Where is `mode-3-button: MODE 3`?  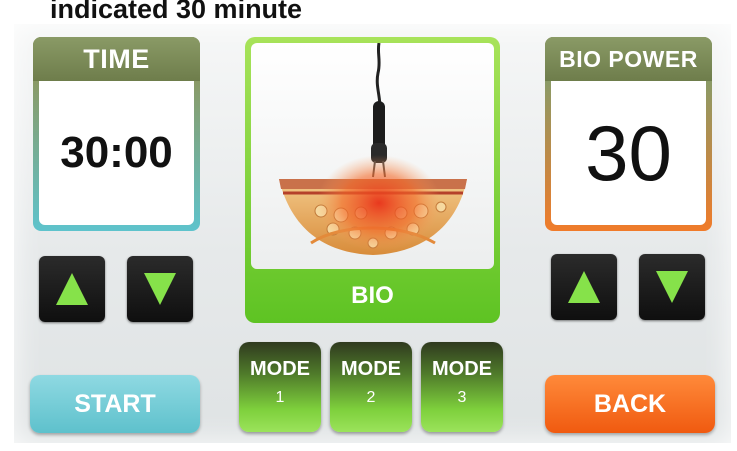 mode-3-button: MODE 3 is located at coordinates (462, 387).